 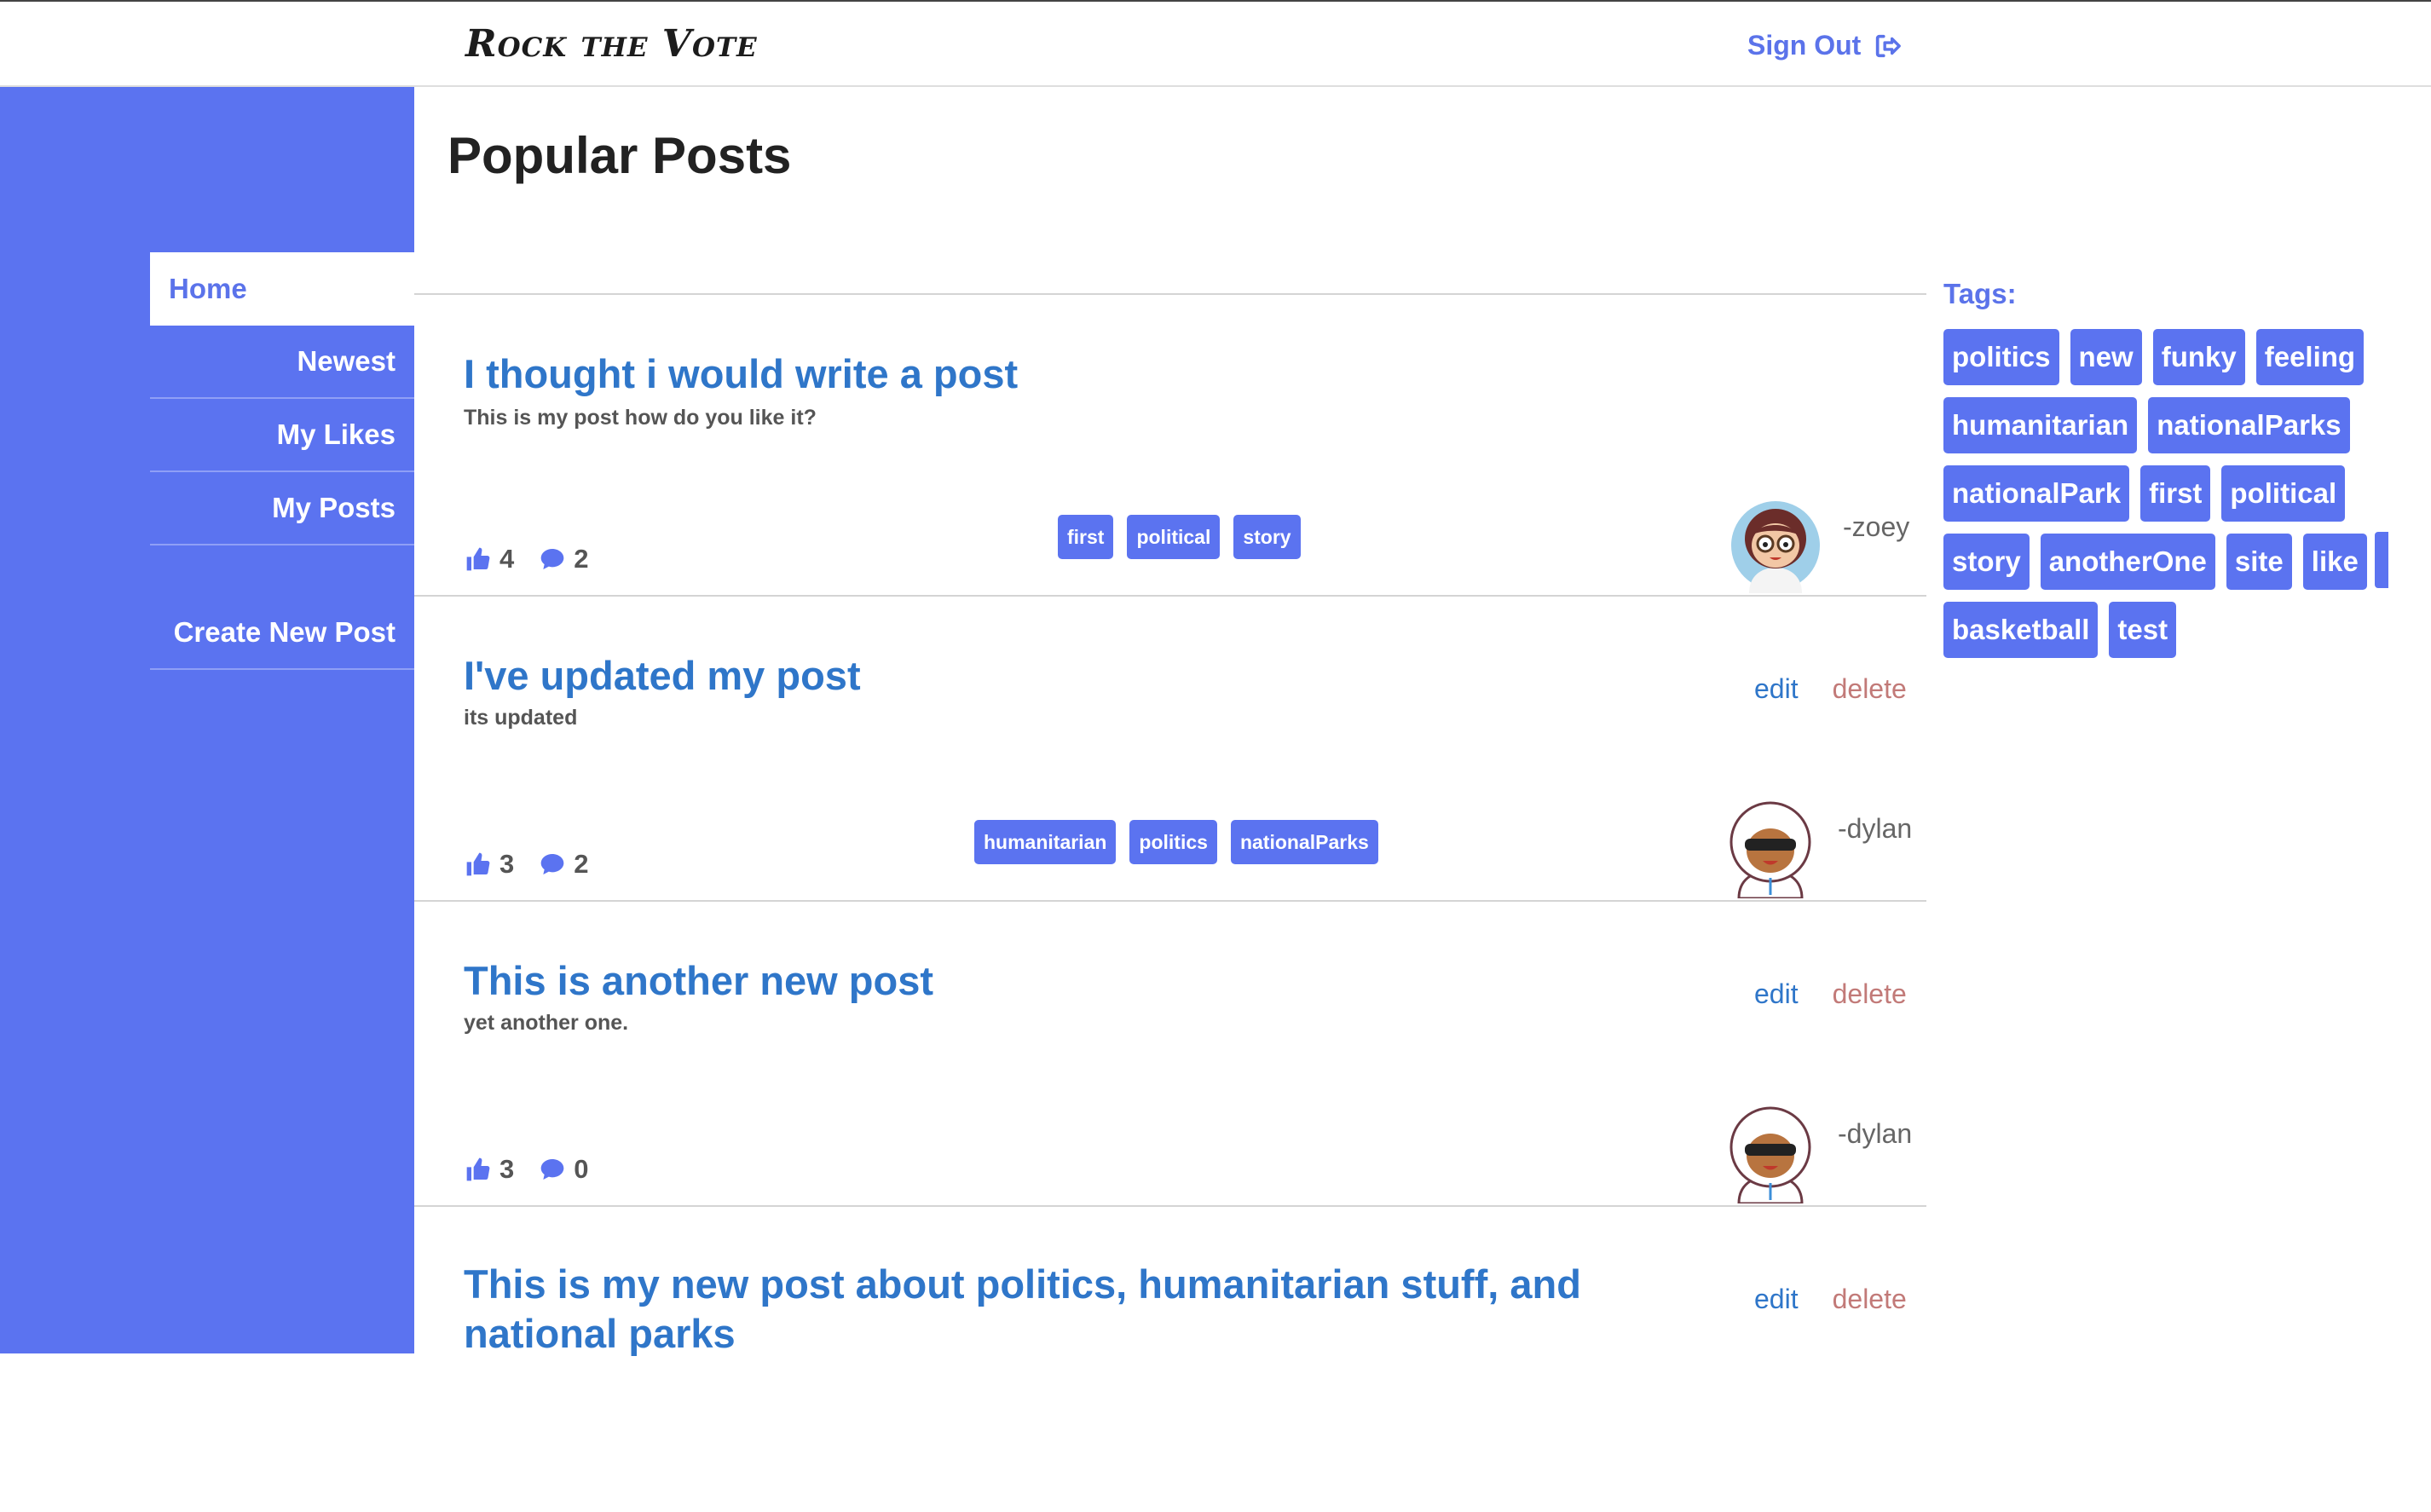 I want to click on post-title: I've updated my post, so click(x=1077, y=676).